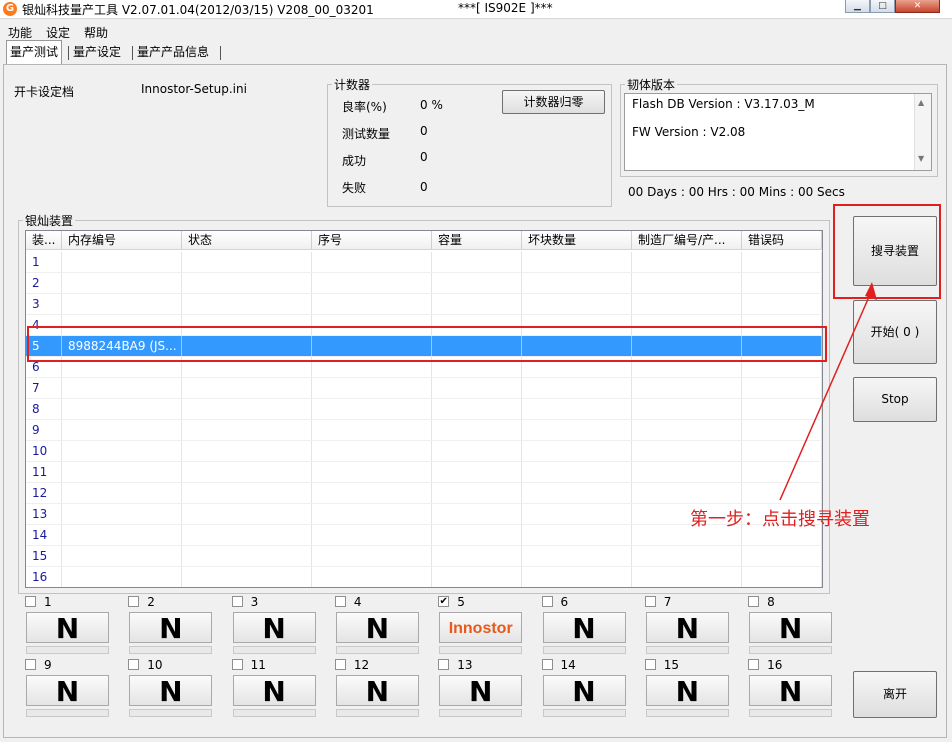 Image resolution: width=952 pixels, height=742 pixels. I want to click on elapsed-timer: 00 Days : 00 Hrs : 00 Mins : 00 Secs, so click(736, 192).